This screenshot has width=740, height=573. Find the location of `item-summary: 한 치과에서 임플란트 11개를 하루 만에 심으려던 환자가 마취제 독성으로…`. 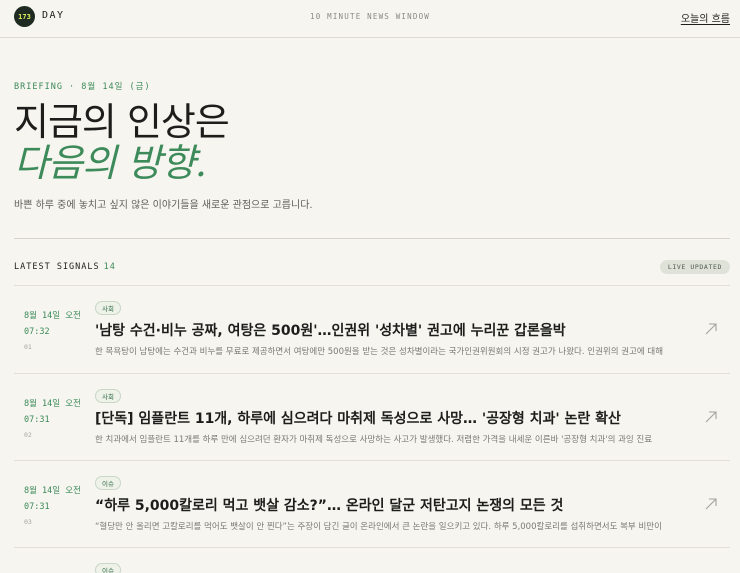

item-summary: 한 치과에서 임플란트 11개를 하루 만에 심으려던 환자가 마취제 독성으로… is located at coordinates (374, 440).